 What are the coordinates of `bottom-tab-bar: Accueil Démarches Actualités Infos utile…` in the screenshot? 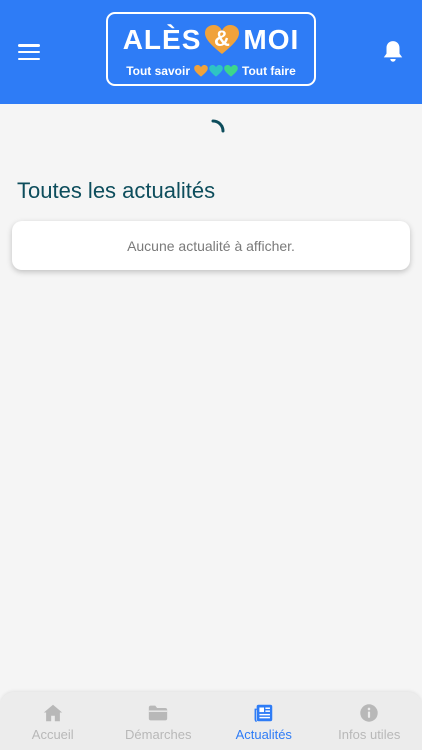 It's located at (211, 721).